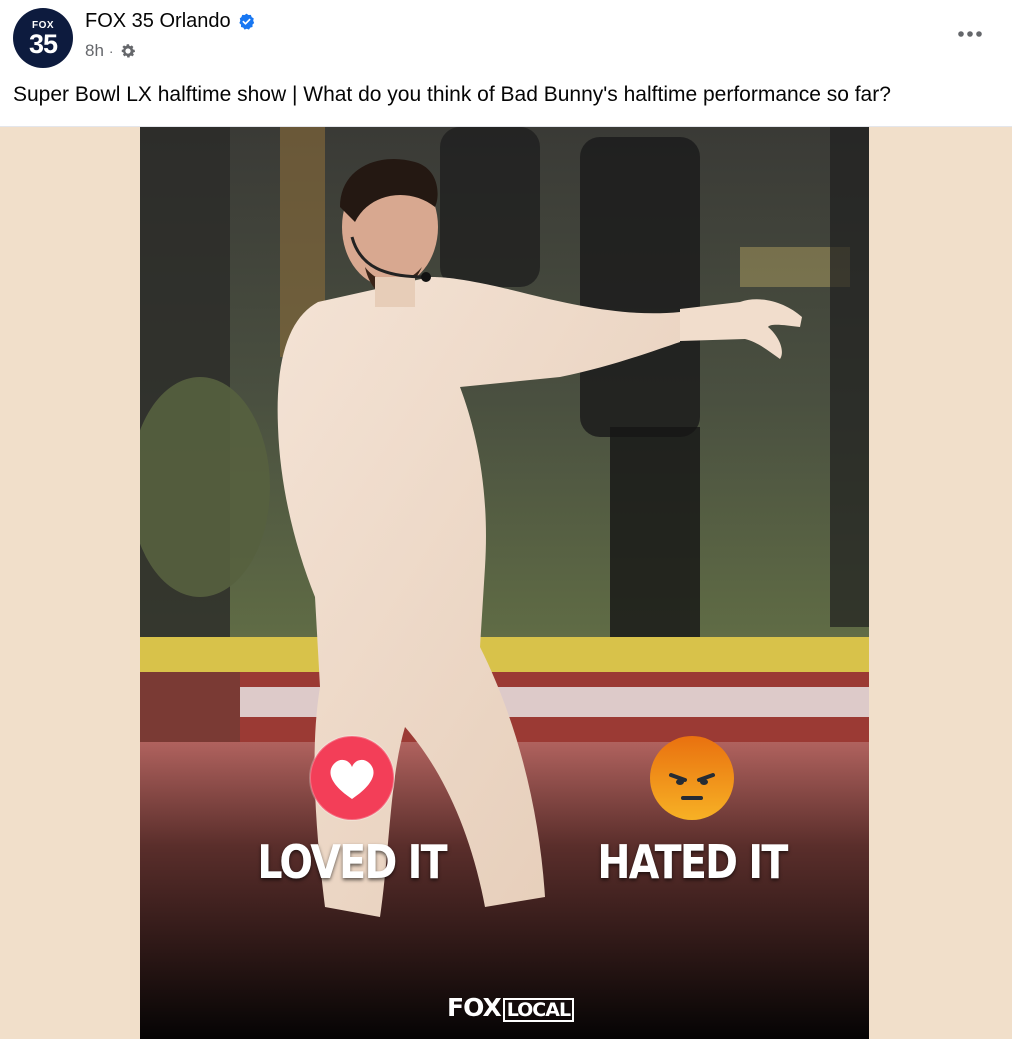 Image resolution: width=1012 pixels, height=1039 pixels. What do you see at coordinates (352, 862) in the screenshot?
I see `poll-option-loved-label: LOVED IT` at bounding box center [352, 862].